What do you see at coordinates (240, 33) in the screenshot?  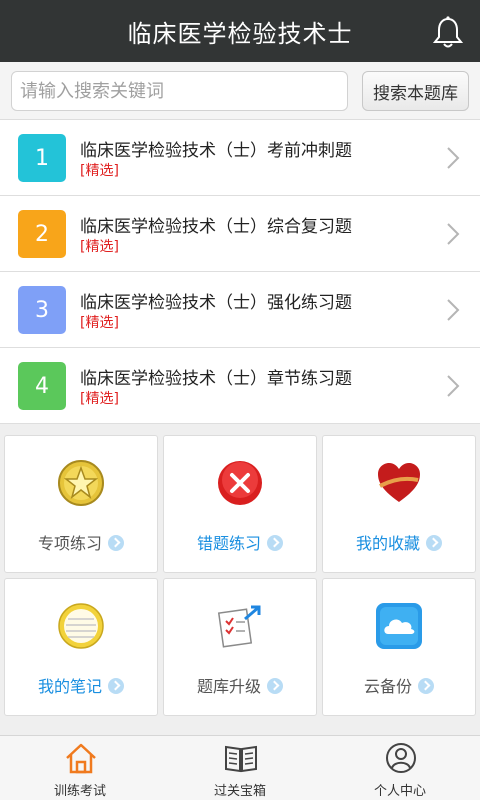 I see `page-title: 临床医学检验技术士` at bounding box center [240, 33].